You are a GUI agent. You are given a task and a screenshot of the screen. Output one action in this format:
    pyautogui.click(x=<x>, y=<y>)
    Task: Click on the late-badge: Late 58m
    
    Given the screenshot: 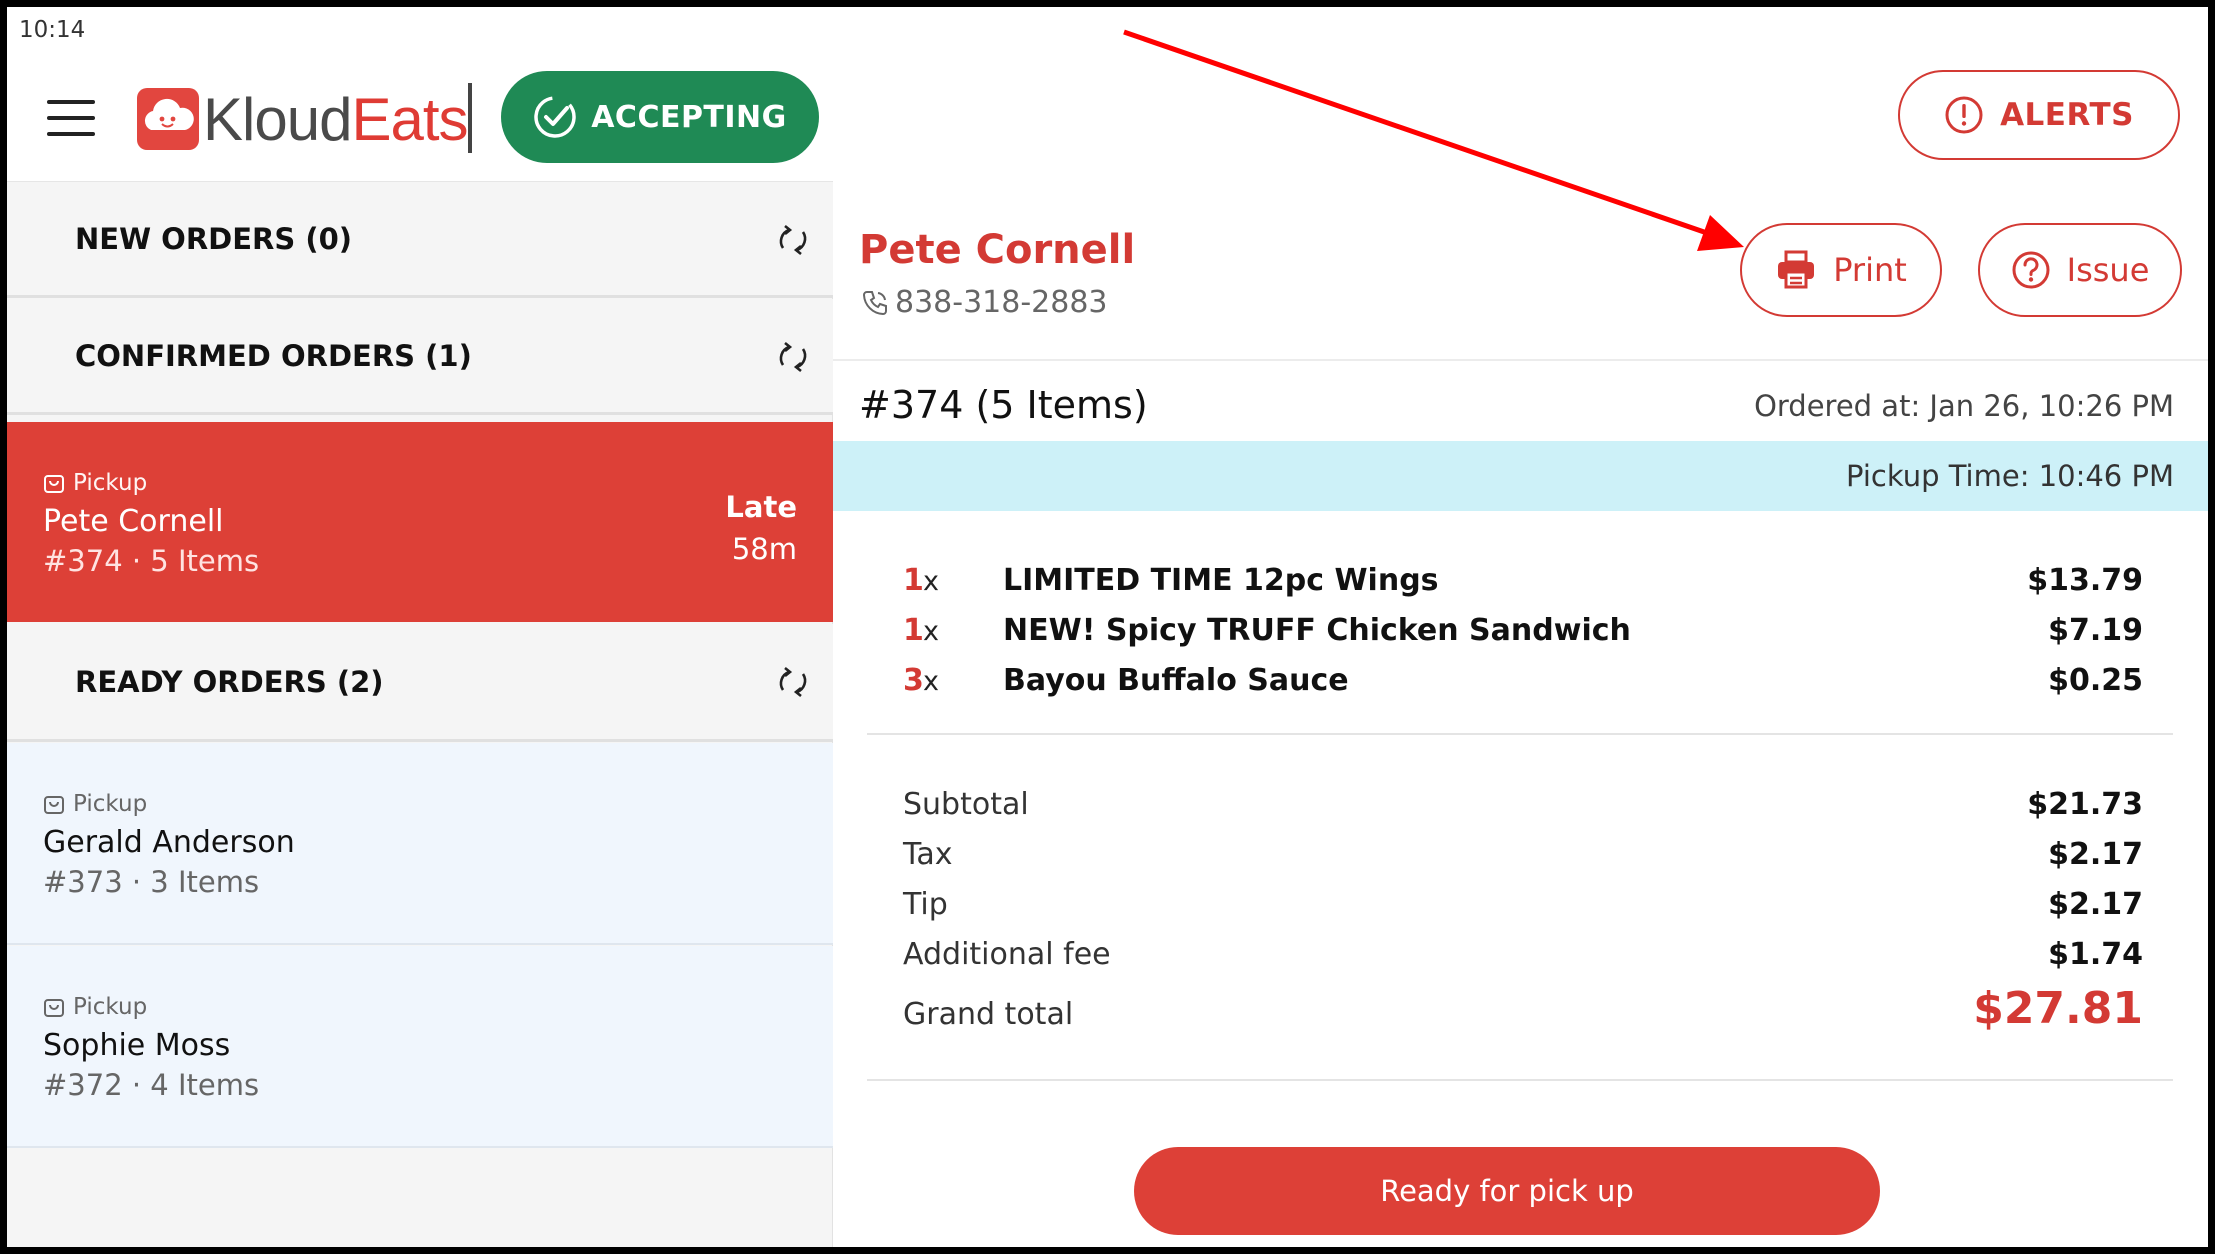 What is the action you would take?
    pyautogui.click(x=761, y=528)
    